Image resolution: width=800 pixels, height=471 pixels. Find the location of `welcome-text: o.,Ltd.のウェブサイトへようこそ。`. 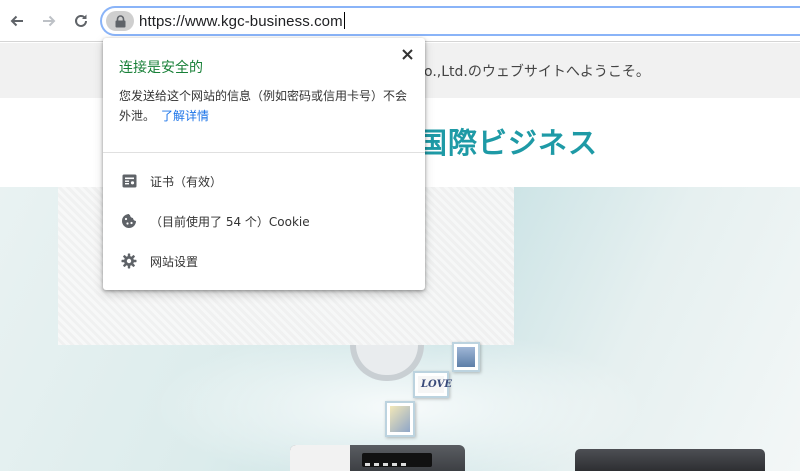

welcome-text: o.,Ltd.のウェブサイトへようこそ。 is located at coordinates (537, 72).